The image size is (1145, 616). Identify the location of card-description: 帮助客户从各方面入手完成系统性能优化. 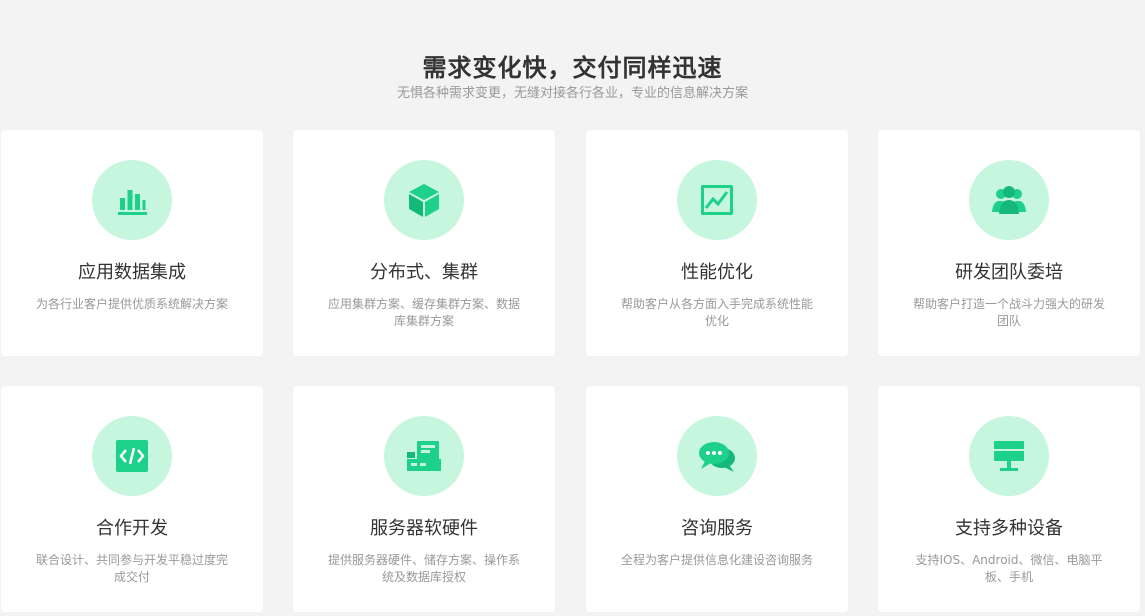
(716, 312).